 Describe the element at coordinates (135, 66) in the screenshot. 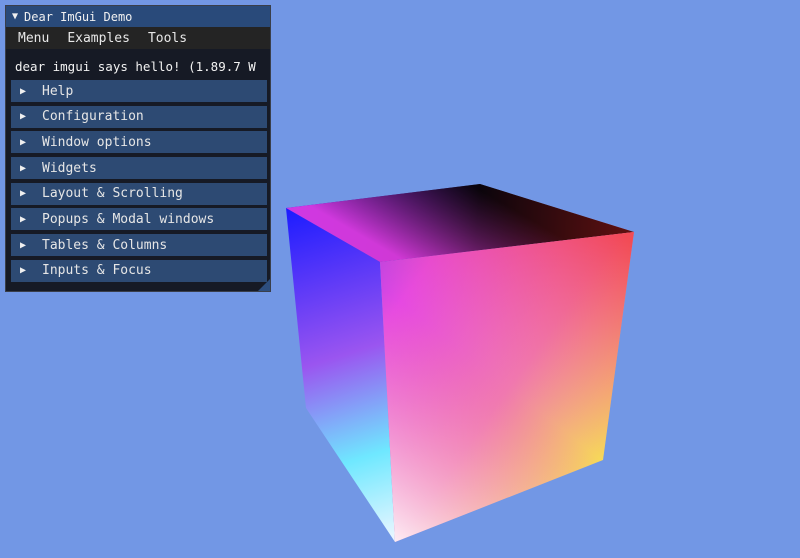

I see `hello-text: dear imgui says hello! (1.89.7 W` at that location.